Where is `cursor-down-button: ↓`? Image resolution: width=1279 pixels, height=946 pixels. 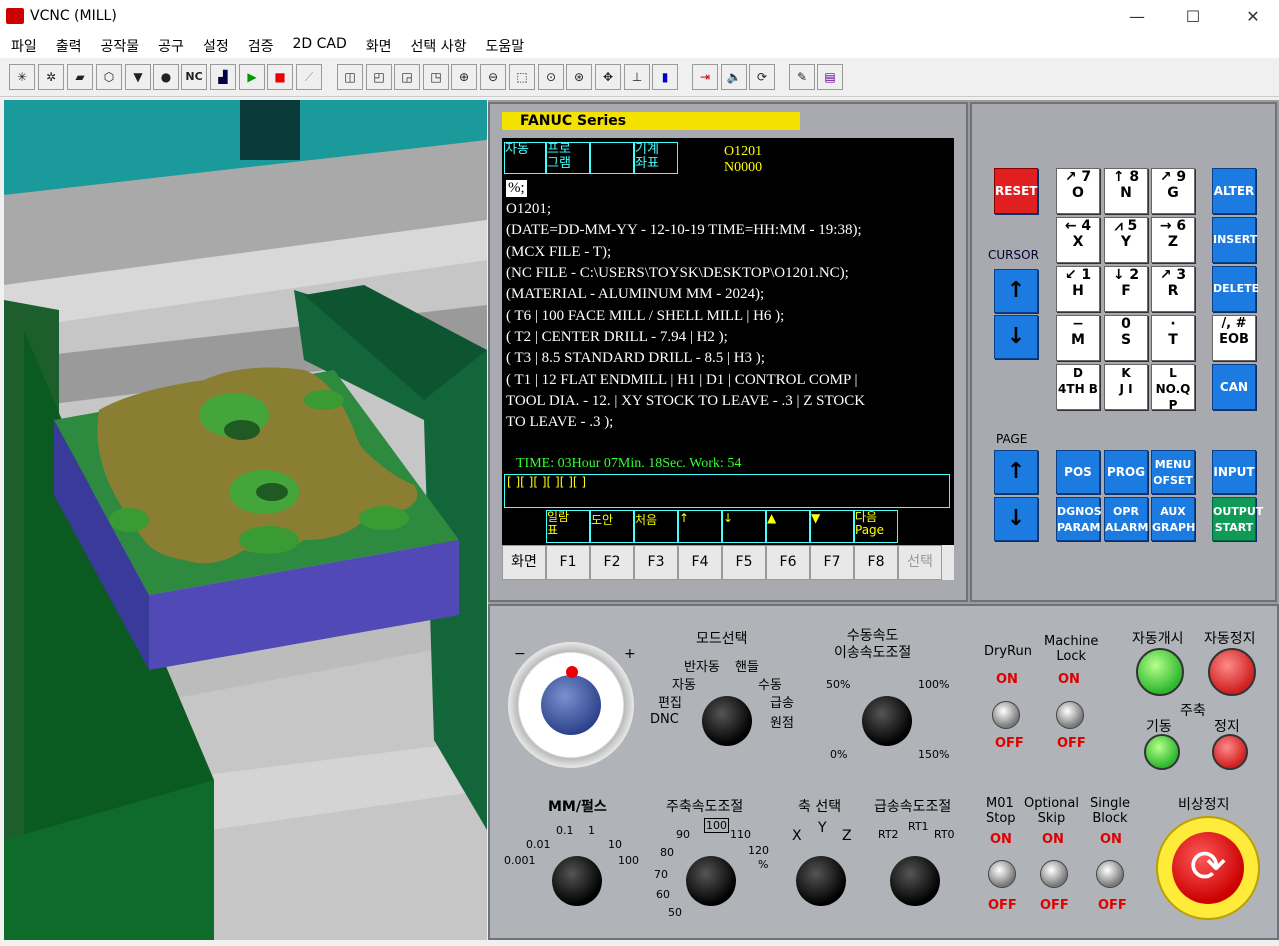 cursor-down-button: ↓ is located at coordinates (1016, 337).